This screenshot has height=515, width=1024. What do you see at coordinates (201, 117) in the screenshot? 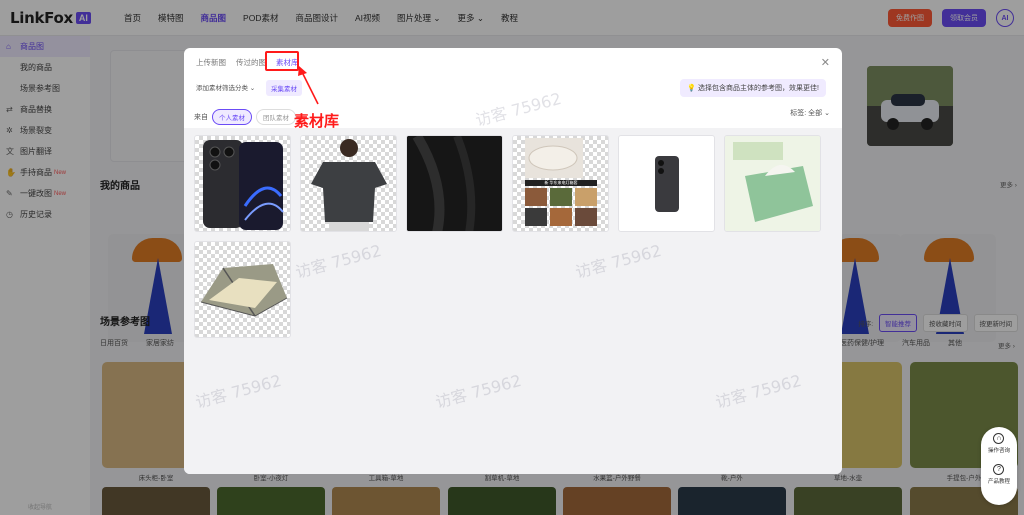
I see `source-label: 来自` at bounding box center [201, 117].